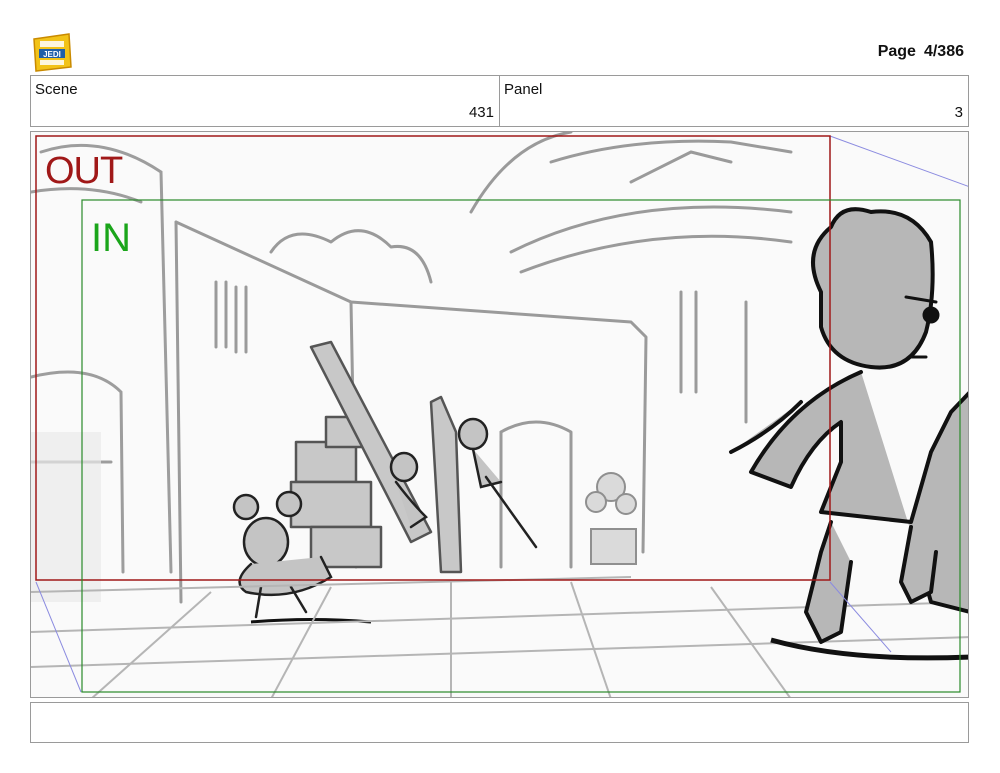 This screenshot has height=773, width=1000. I want to click on panel-value: 3, so click(958, 112).